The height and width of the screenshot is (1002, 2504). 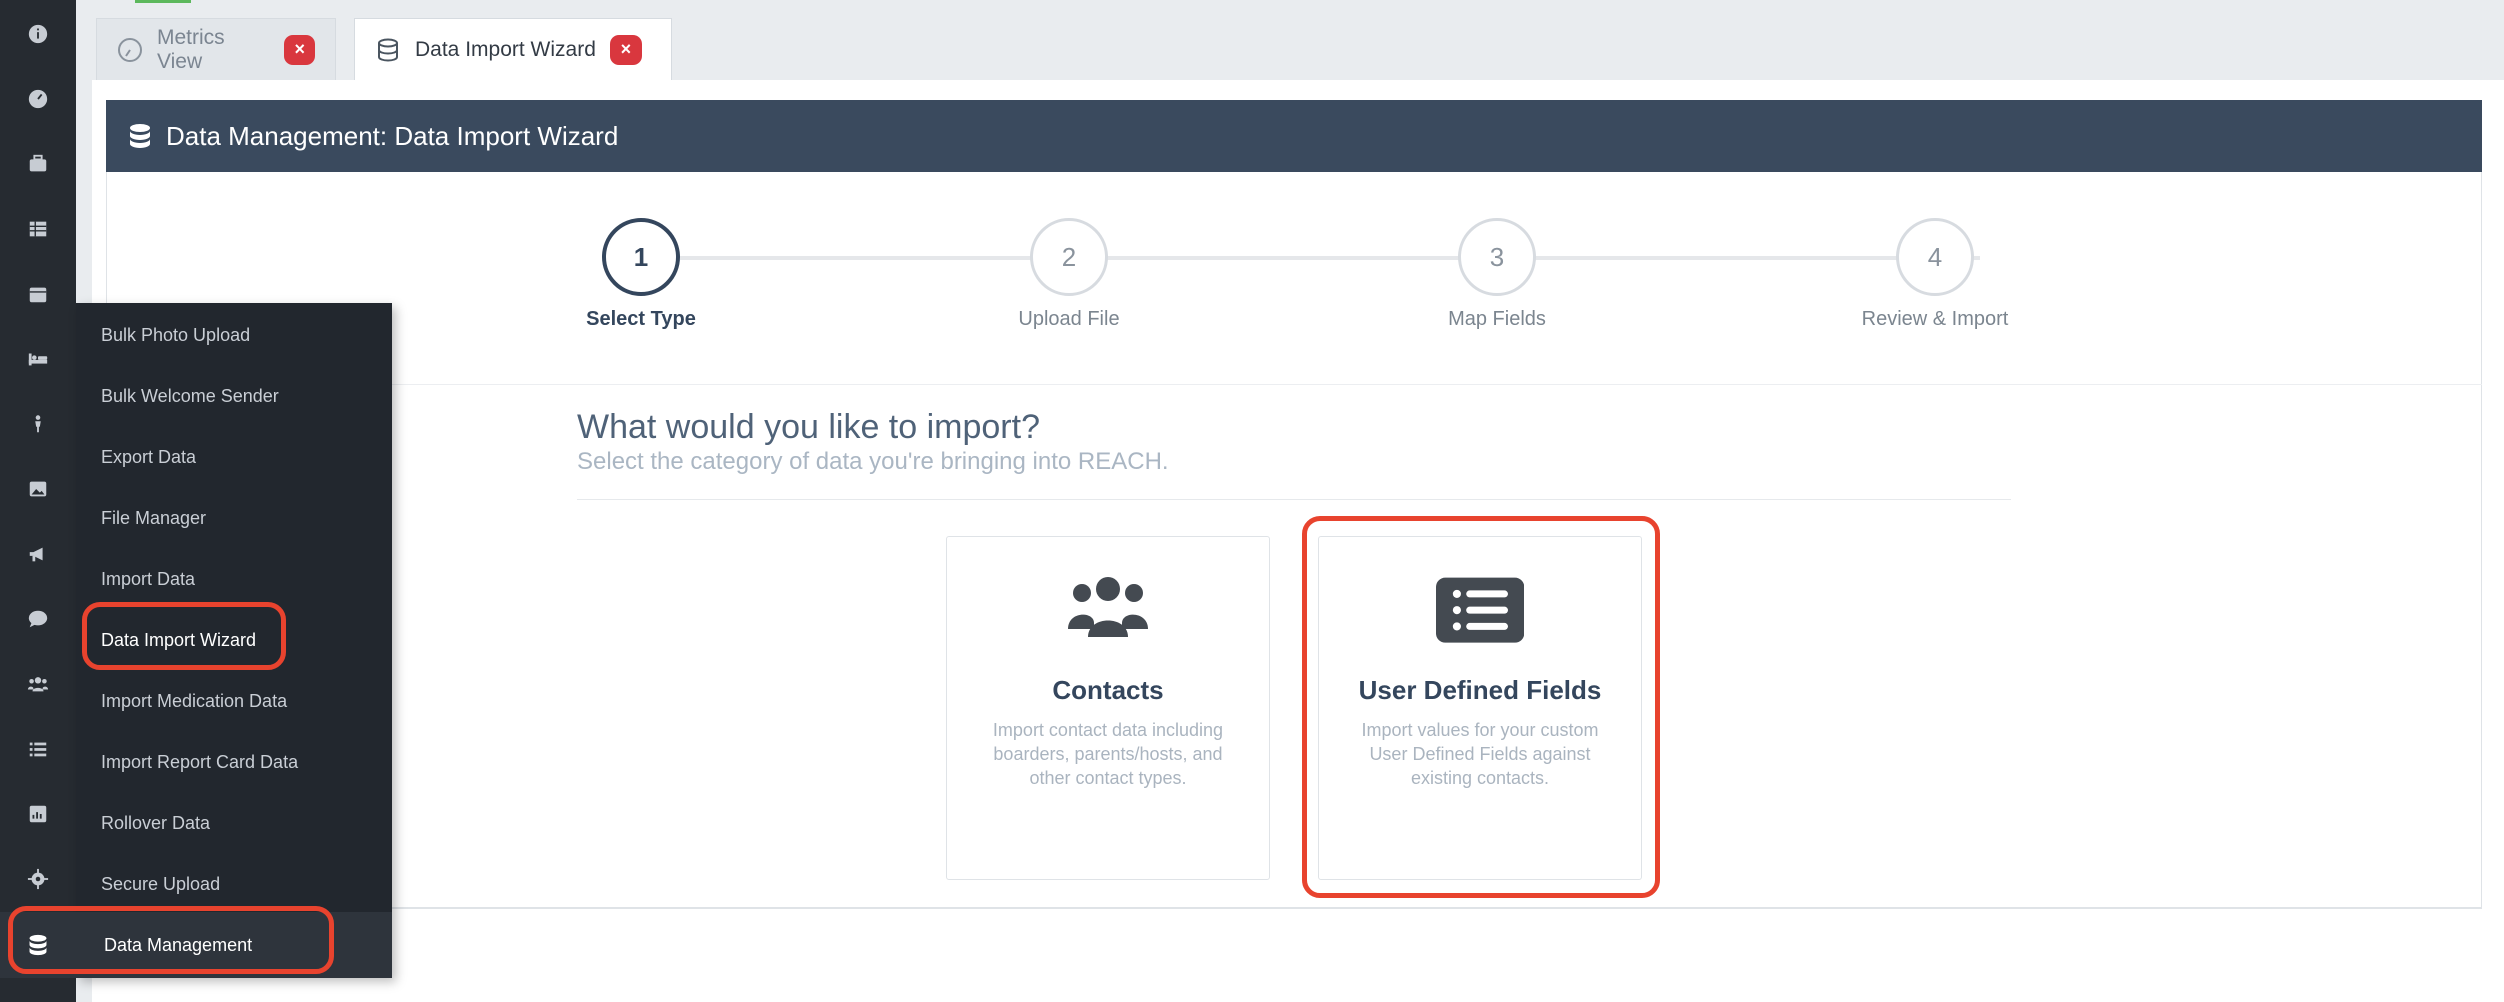 What do you see at coordinates (163, 1) in the screenshot?
I see `active-indicator` at bounding box center [163, 1].